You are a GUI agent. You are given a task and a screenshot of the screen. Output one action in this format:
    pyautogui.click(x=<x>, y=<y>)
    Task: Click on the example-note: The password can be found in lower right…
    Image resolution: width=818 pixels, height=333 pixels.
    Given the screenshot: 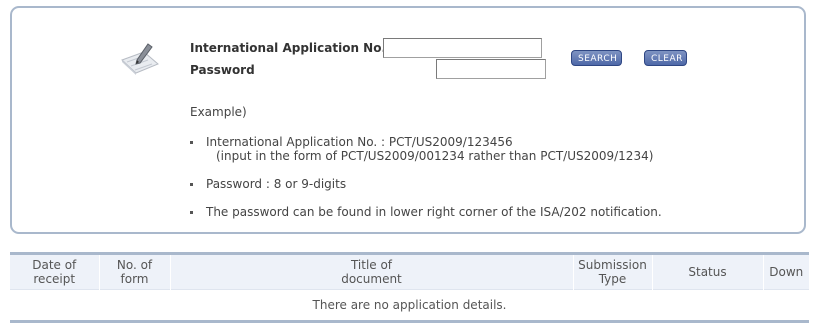 What is the action you would take?
    pyautogui.click(x=426, y=212)
    